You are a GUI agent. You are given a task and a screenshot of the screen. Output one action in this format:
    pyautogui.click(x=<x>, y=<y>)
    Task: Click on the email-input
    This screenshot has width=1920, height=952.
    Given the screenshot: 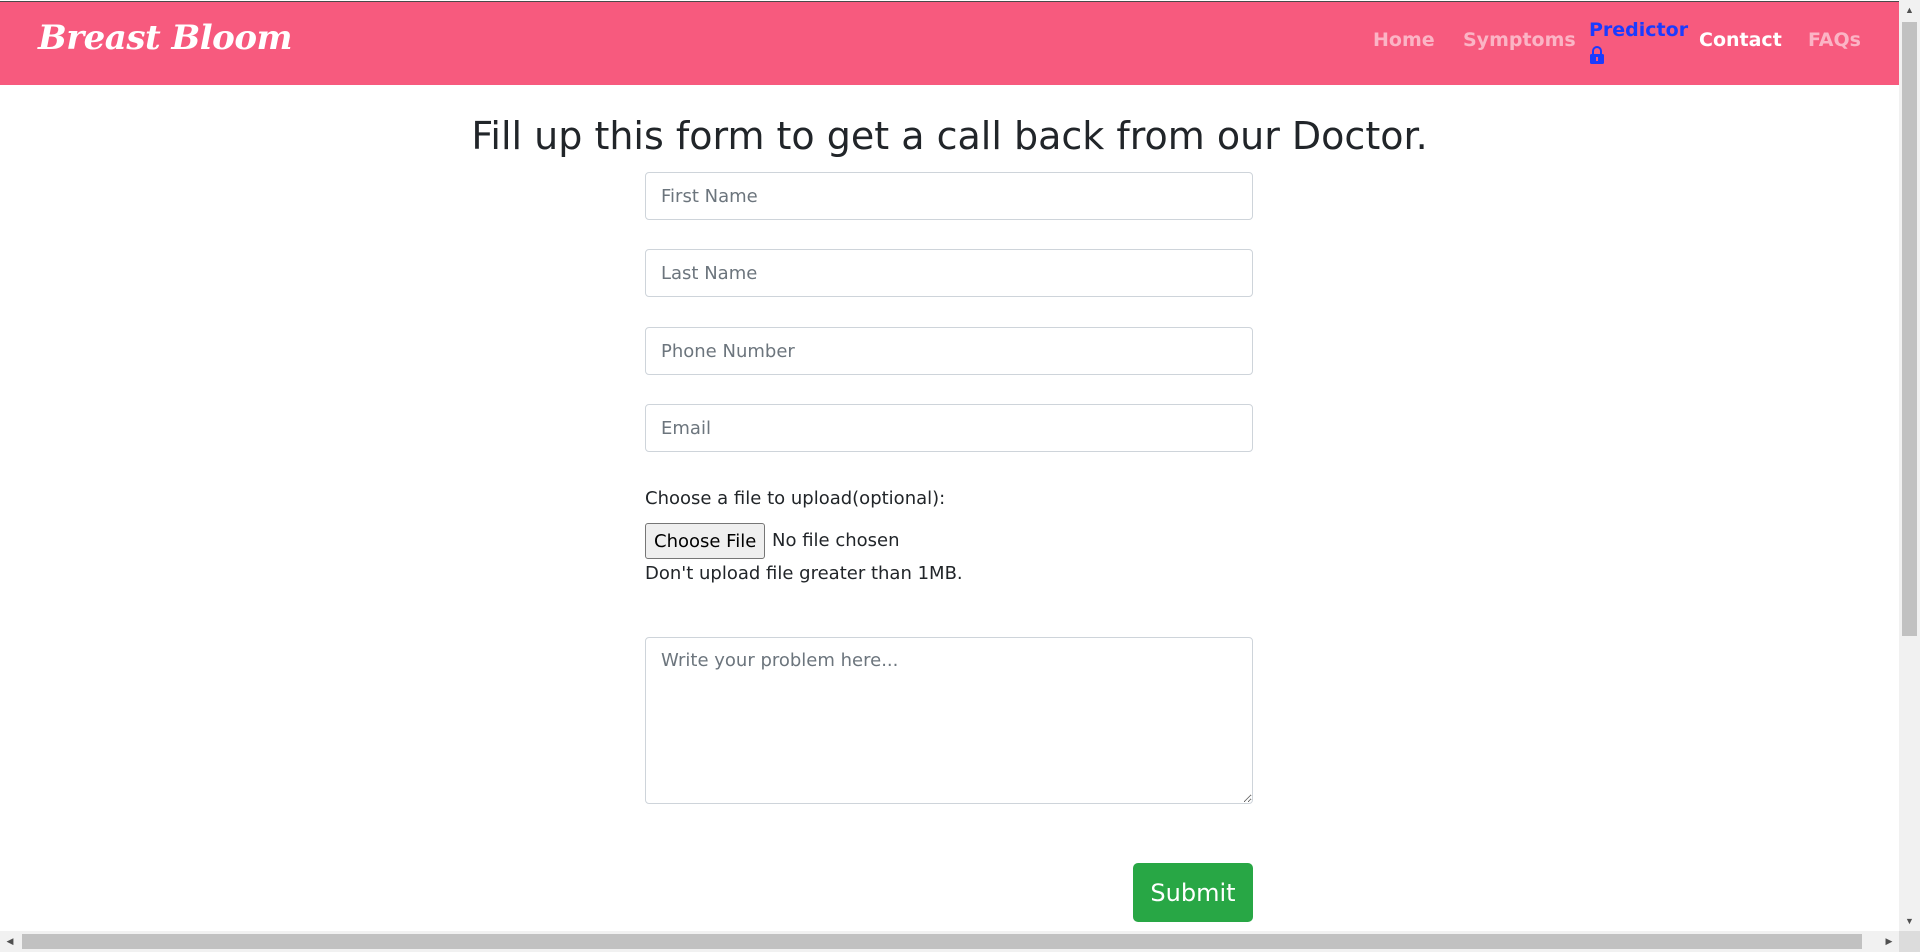 What is the action you would take?
    pyautogui.click(x=949, y=428)
    